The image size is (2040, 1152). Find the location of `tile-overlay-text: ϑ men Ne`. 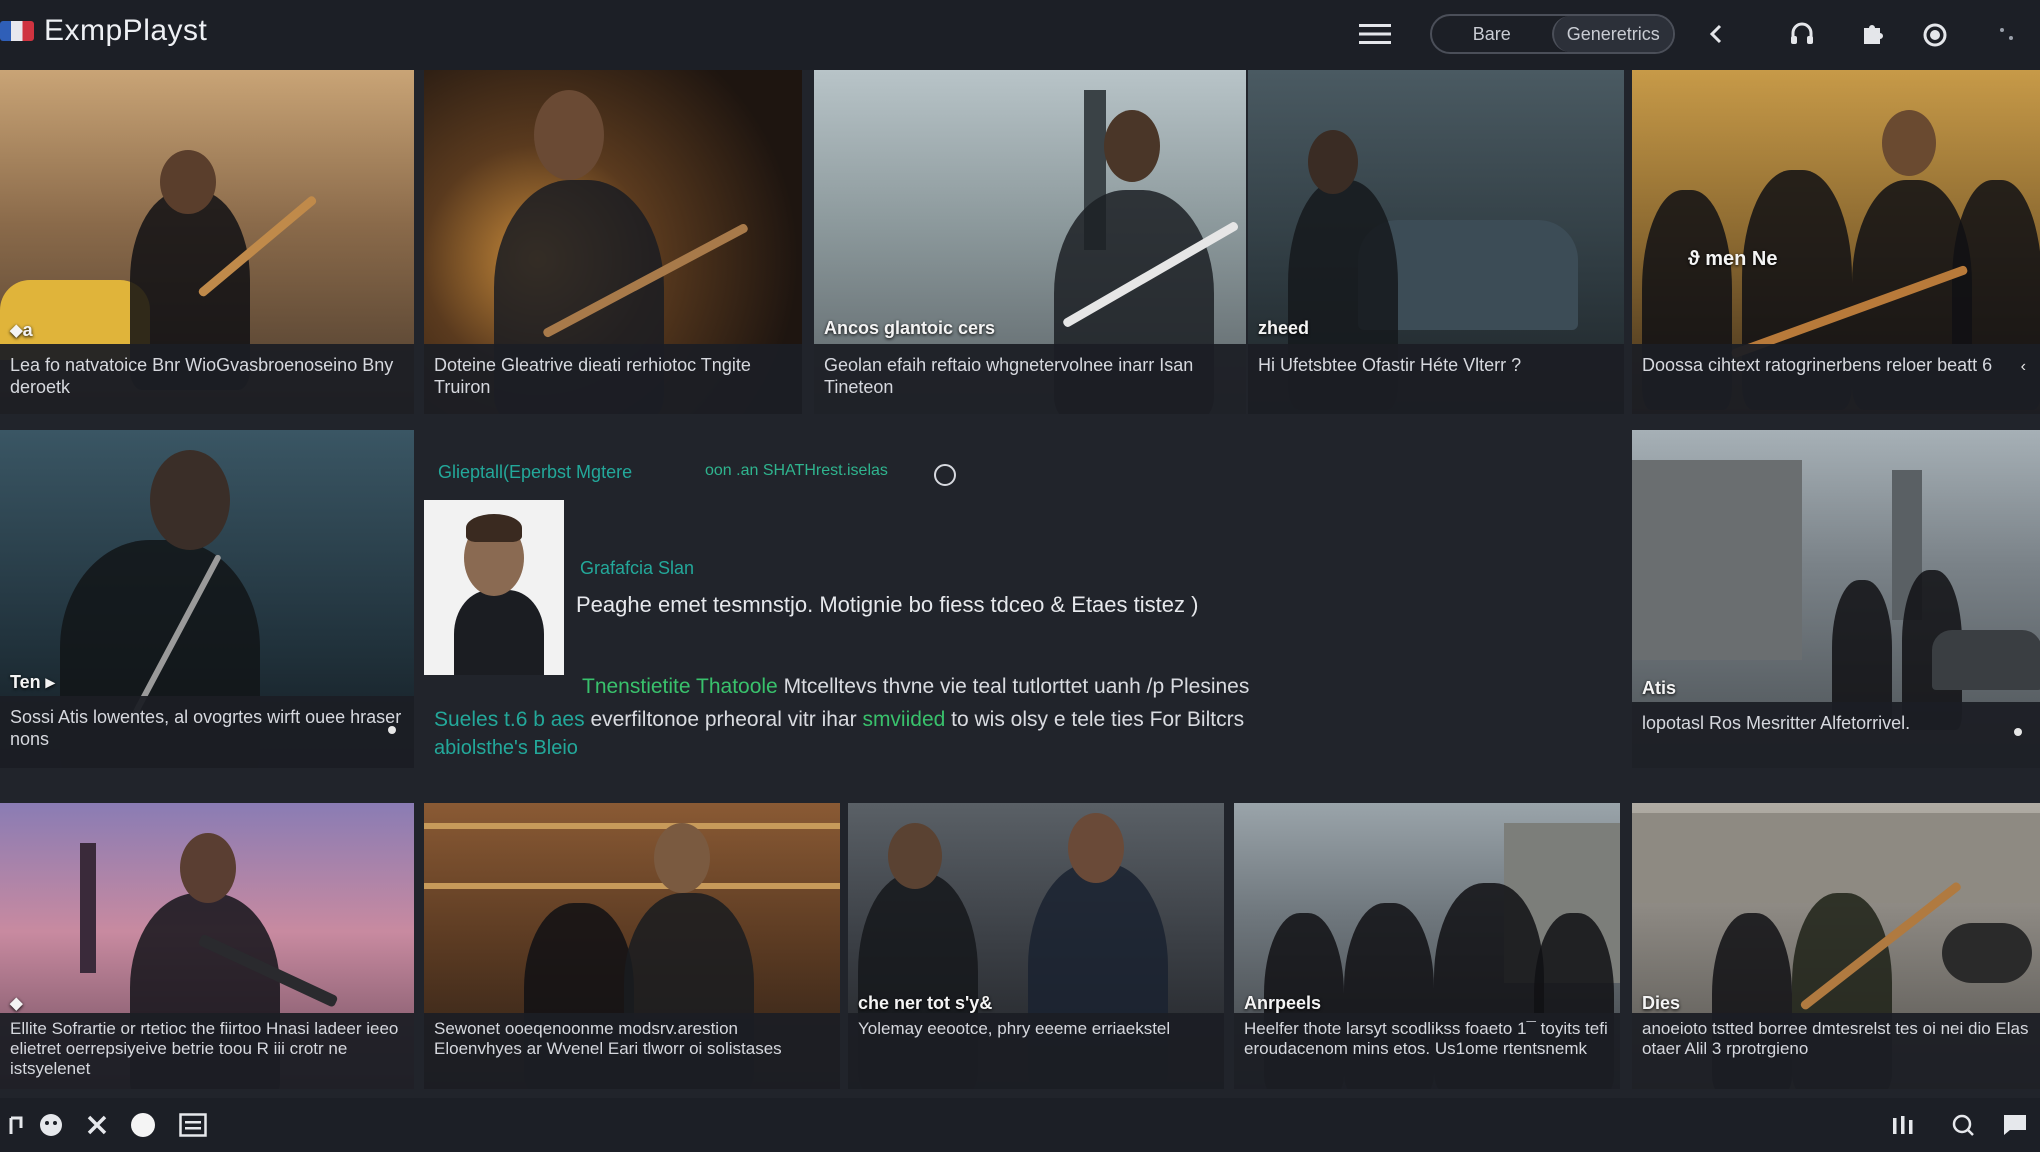

tile-overlay-text: ϑ men Ne is located at coordinates (1733, 259).